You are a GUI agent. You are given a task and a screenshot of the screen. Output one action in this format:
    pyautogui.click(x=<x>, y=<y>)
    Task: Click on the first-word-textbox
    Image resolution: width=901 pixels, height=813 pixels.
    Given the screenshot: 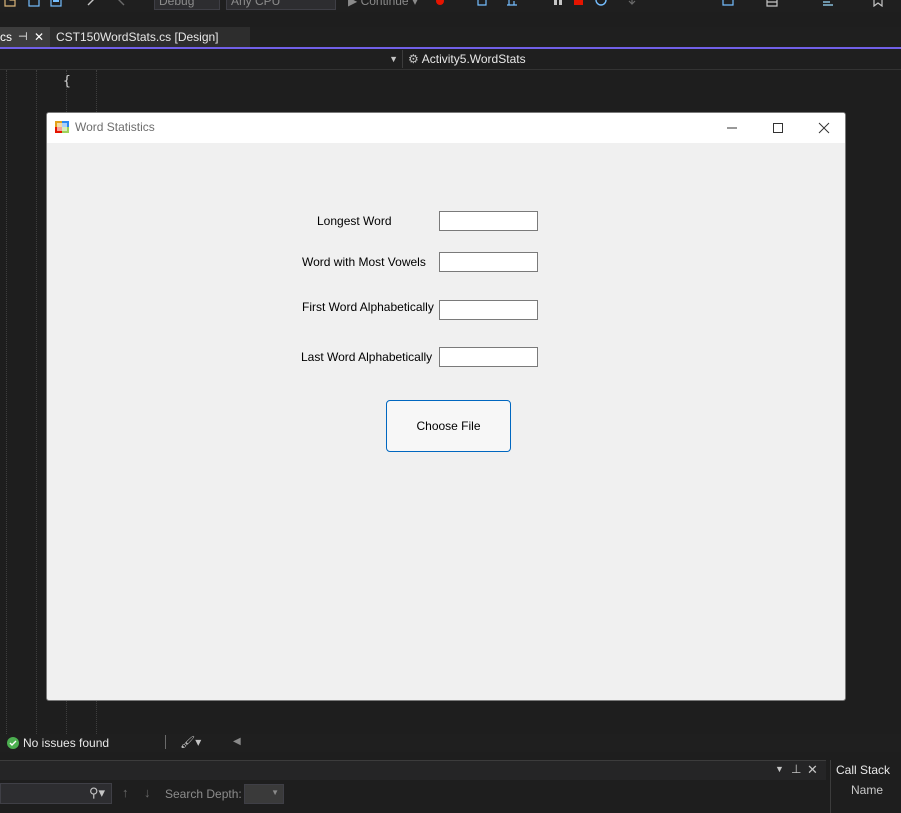 What is the action you would take?
    pyautogui.click(x=488, y=310)
    